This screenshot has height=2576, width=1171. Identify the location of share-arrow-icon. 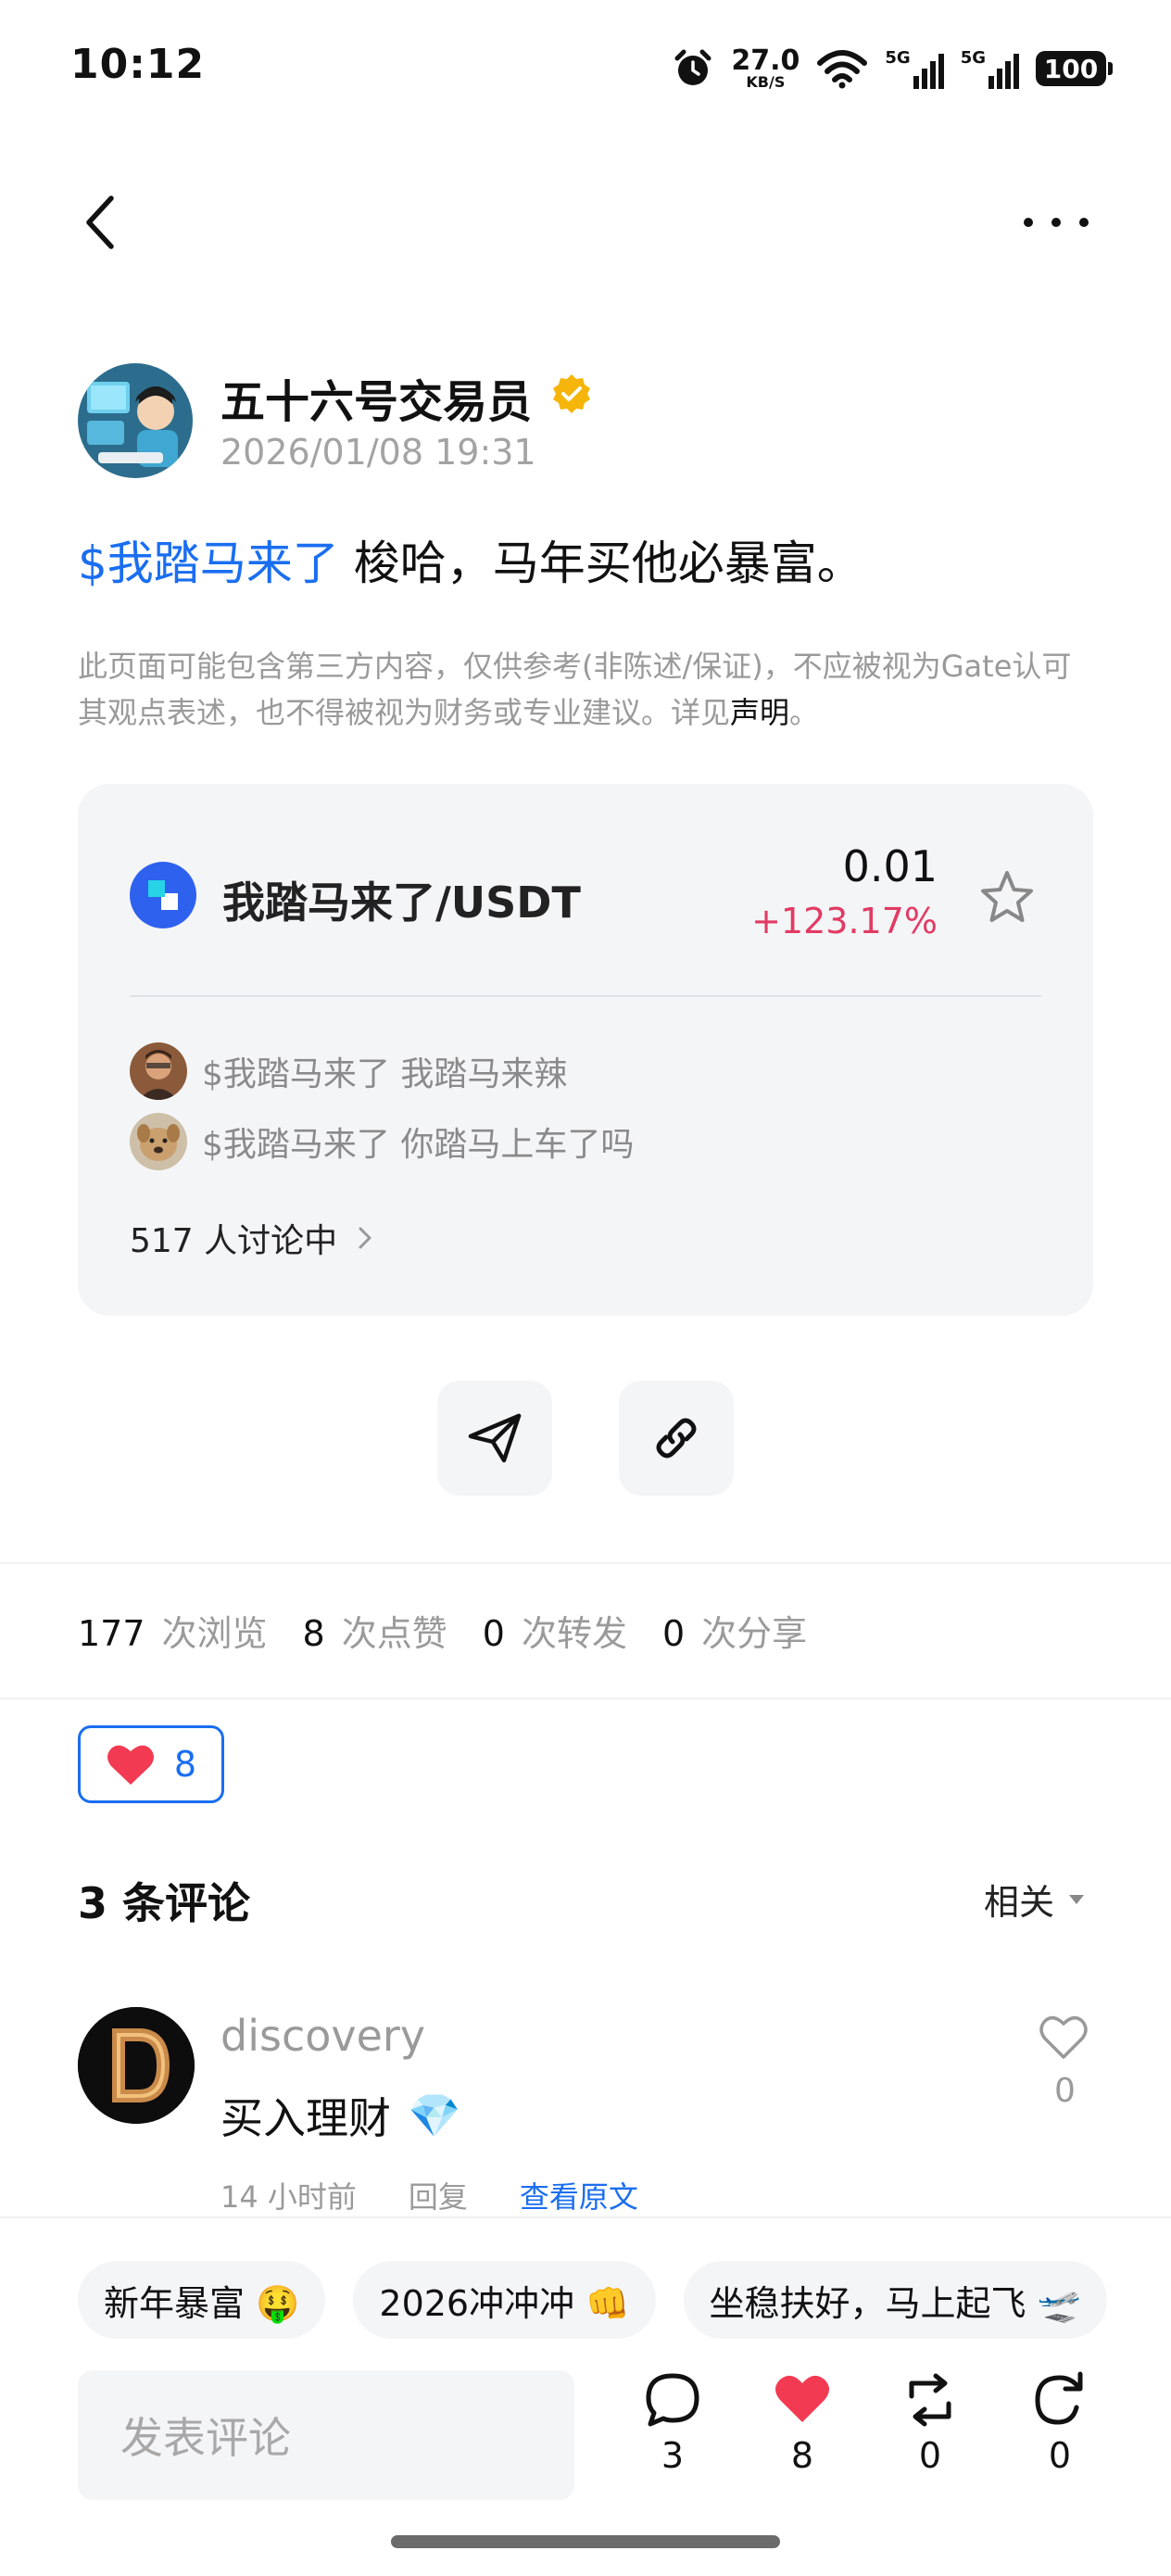
(1059, 2398).